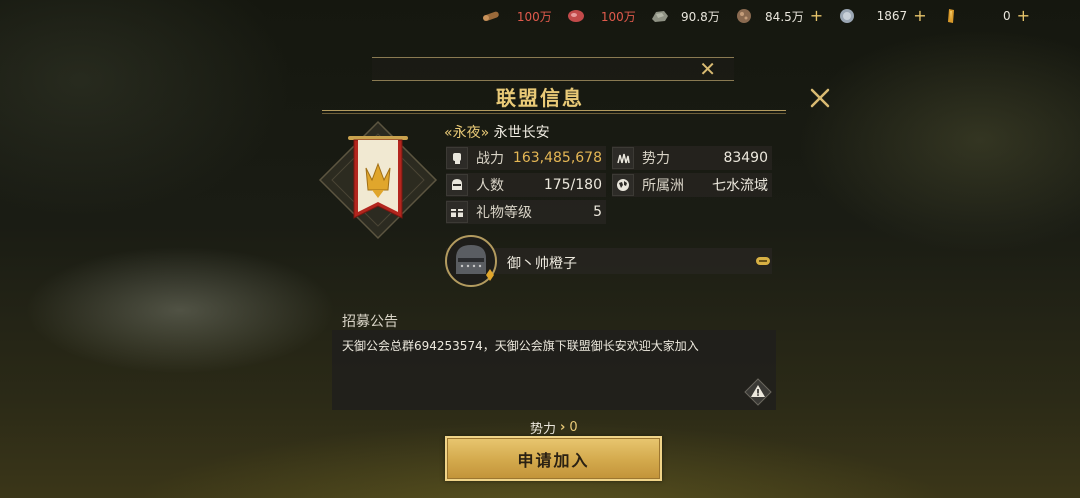 This screenshot has width=1080, height=498. I want to click on army-icon, so click(623, 158).